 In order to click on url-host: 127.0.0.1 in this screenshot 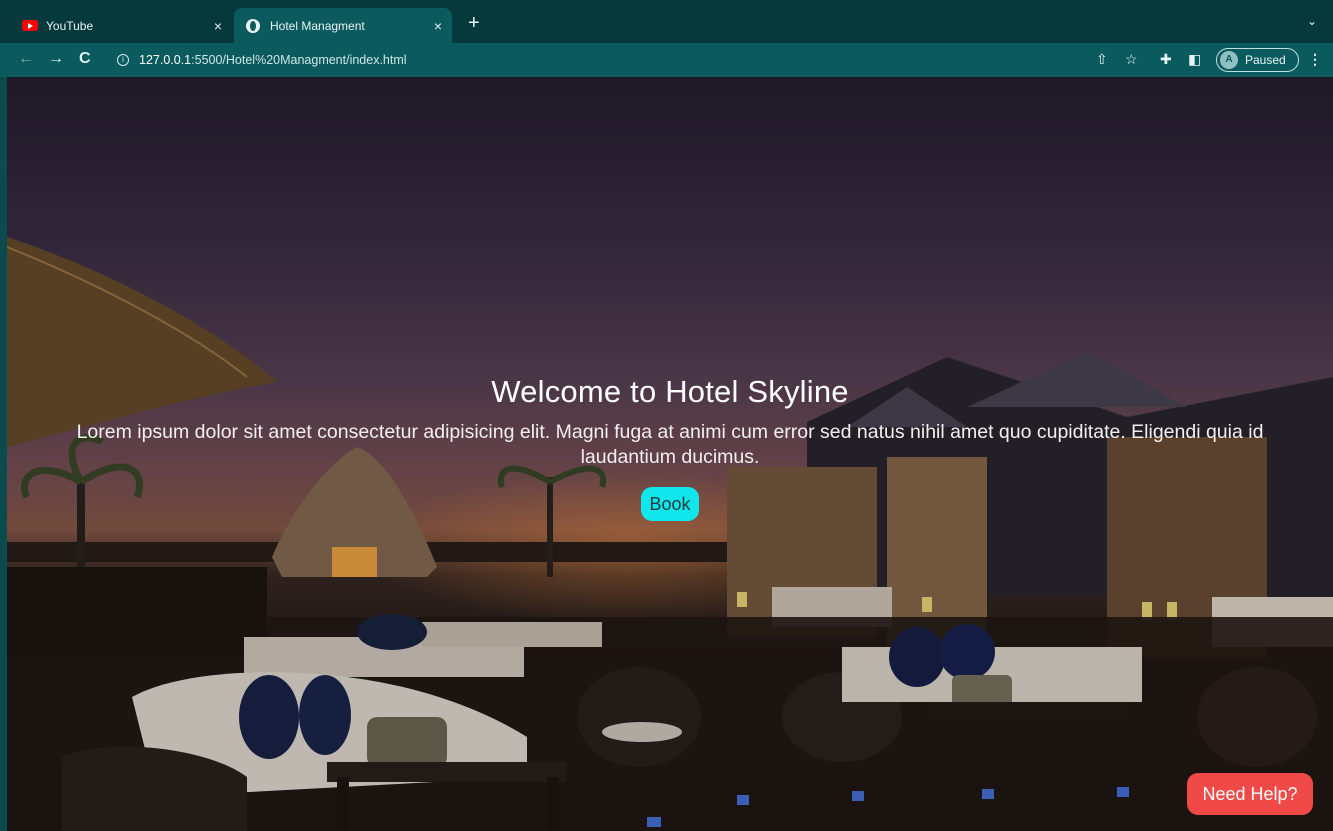, I will do `click(165, 60)`.